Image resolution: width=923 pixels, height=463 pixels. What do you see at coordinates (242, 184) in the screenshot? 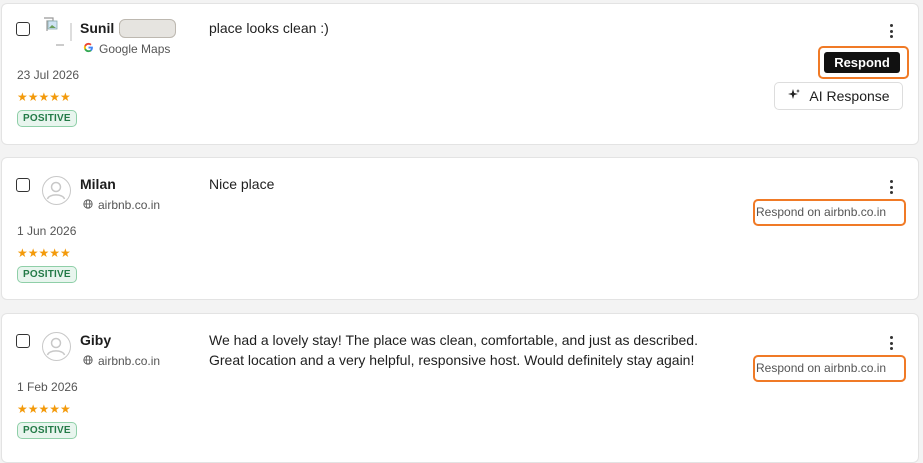
I see `review-text: Nice place` at bounding box center [242, 184].